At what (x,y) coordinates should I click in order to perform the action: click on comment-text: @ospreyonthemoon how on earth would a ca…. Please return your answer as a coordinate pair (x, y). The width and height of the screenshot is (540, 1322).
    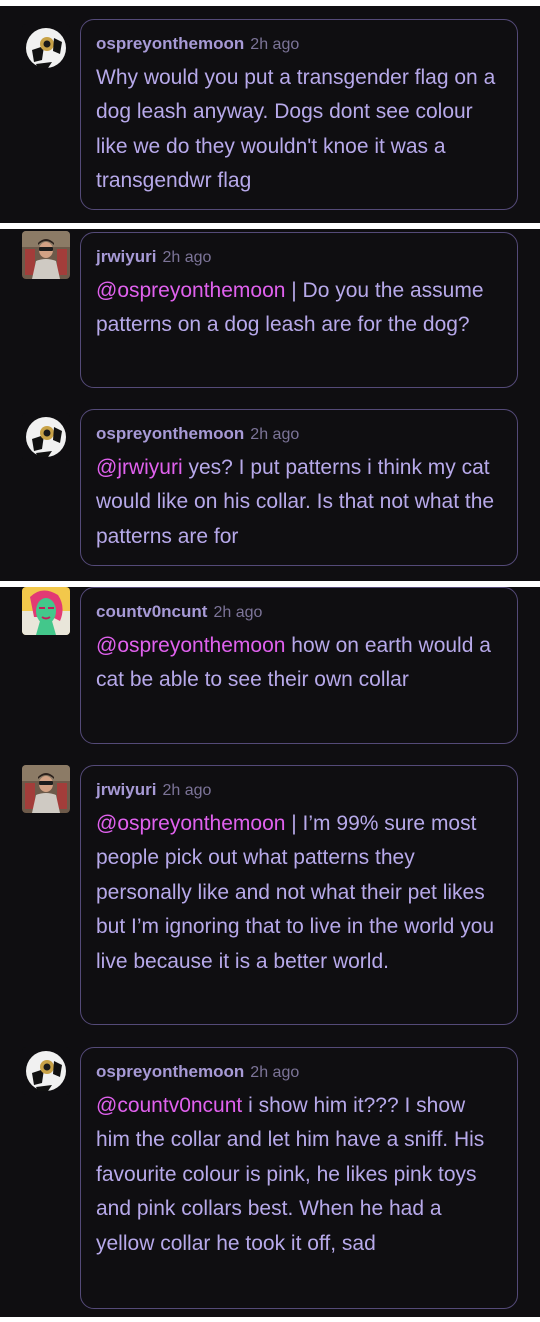
    Looking at the image, I should click on (293, 663).